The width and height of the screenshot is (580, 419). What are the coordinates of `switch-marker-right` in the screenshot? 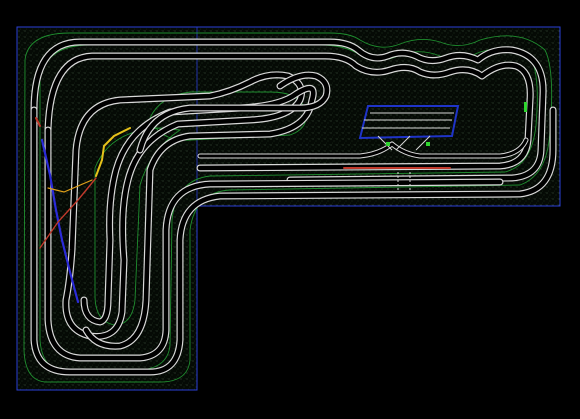 It's located at (525, 107).